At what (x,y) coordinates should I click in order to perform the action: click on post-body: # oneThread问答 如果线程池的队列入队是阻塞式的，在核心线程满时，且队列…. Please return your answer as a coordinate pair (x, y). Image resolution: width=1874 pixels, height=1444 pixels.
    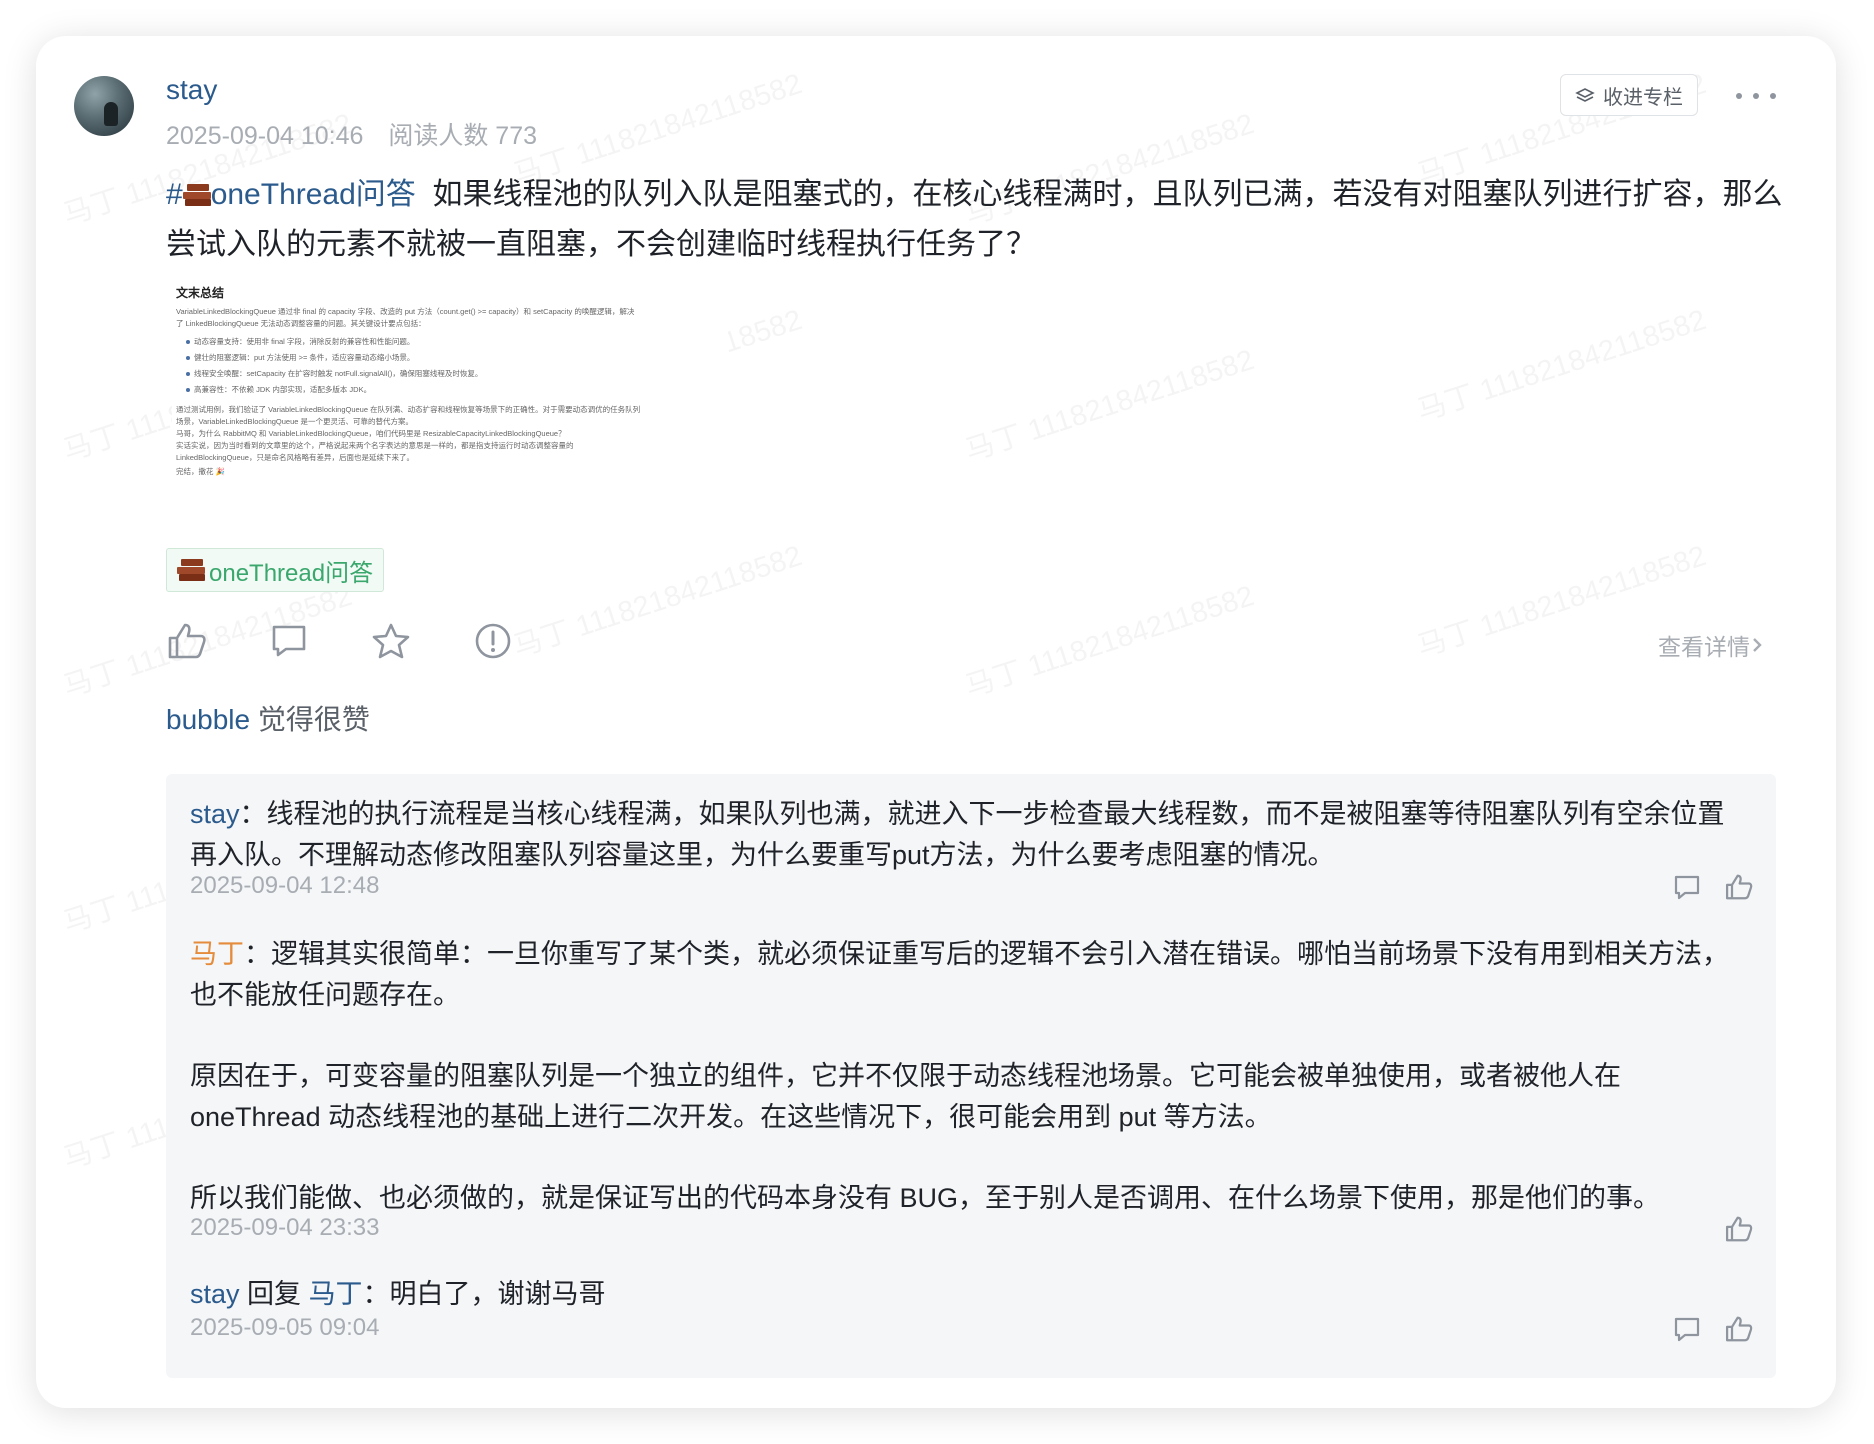
    Looking at the image, I should click on (988, 220).